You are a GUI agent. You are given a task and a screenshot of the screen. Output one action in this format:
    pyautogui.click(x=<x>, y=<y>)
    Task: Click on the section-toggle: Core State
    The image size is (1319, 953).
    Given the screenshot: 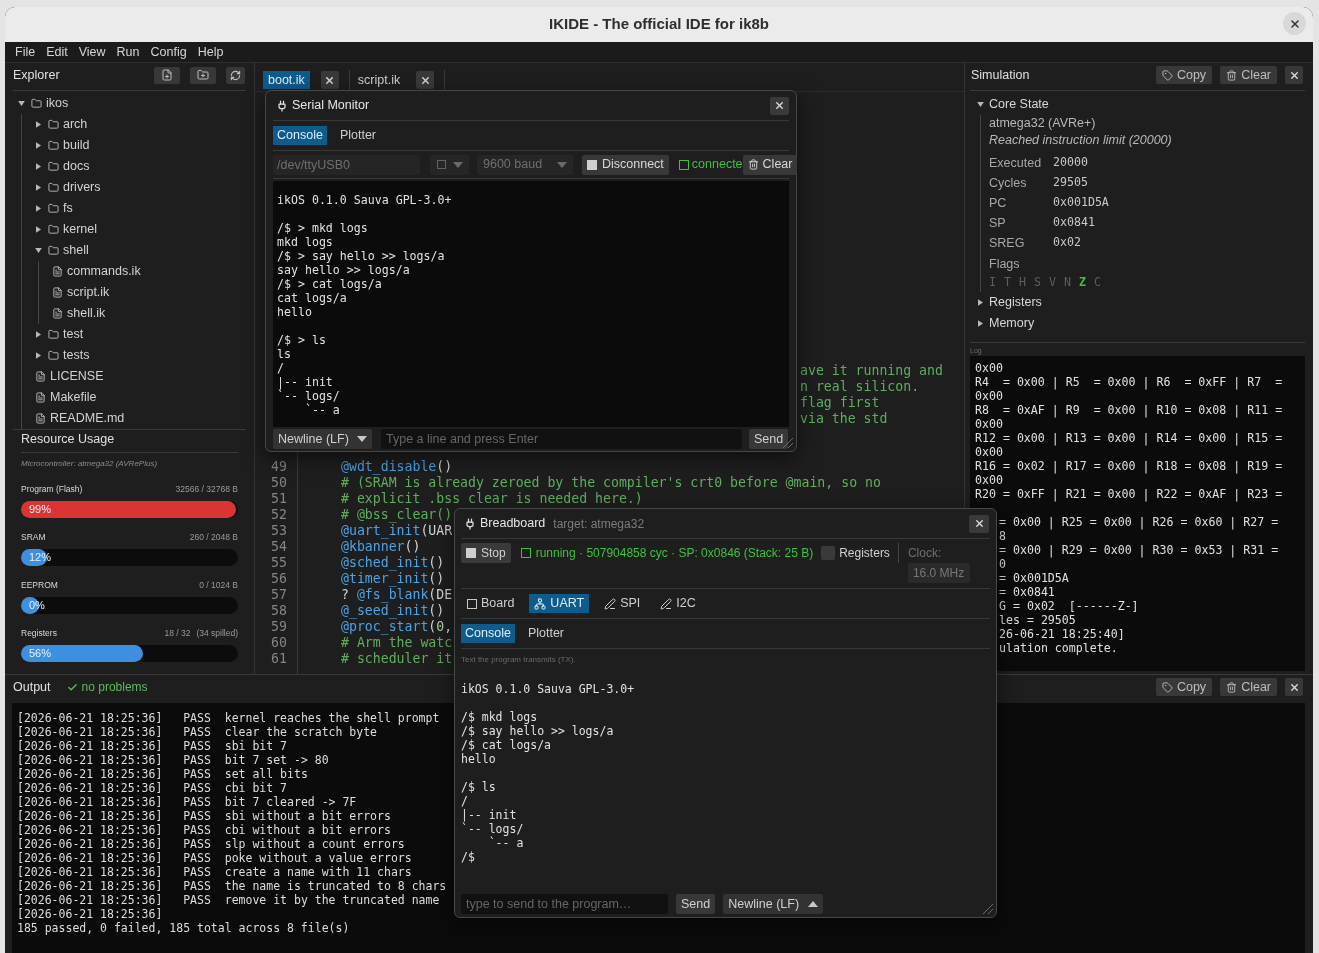 What is the action you would take?
    pyautogui.click(x=1009, y=104)
    